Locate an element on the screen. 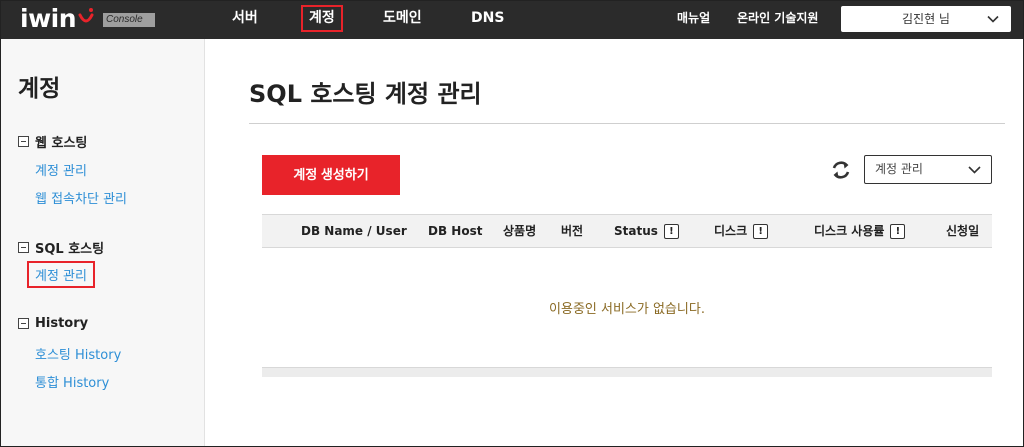 The height and width of the screenshot is (447, 1024). column-status: Status ! is located at coordinates (646, 231).